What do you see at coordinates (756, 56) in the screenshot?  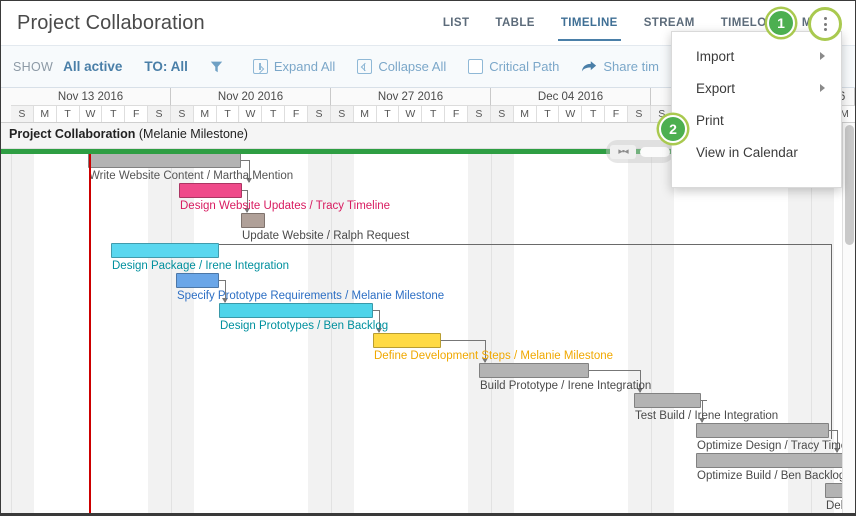 I see `menu-item-import: Import` at bounding box center [756, 56].